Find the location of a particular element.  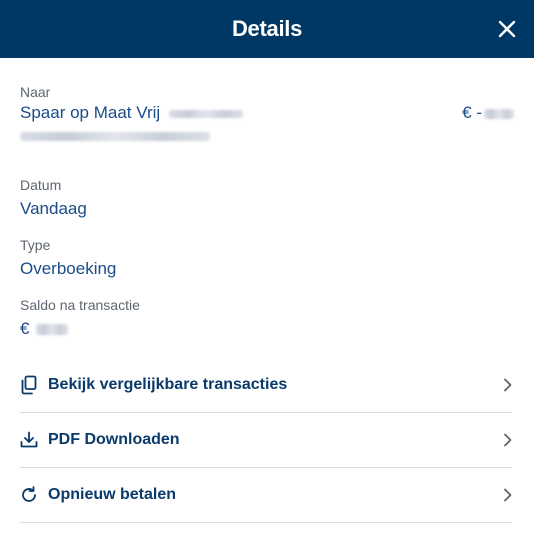

balance-value: € is located at coordinates (44, 329).